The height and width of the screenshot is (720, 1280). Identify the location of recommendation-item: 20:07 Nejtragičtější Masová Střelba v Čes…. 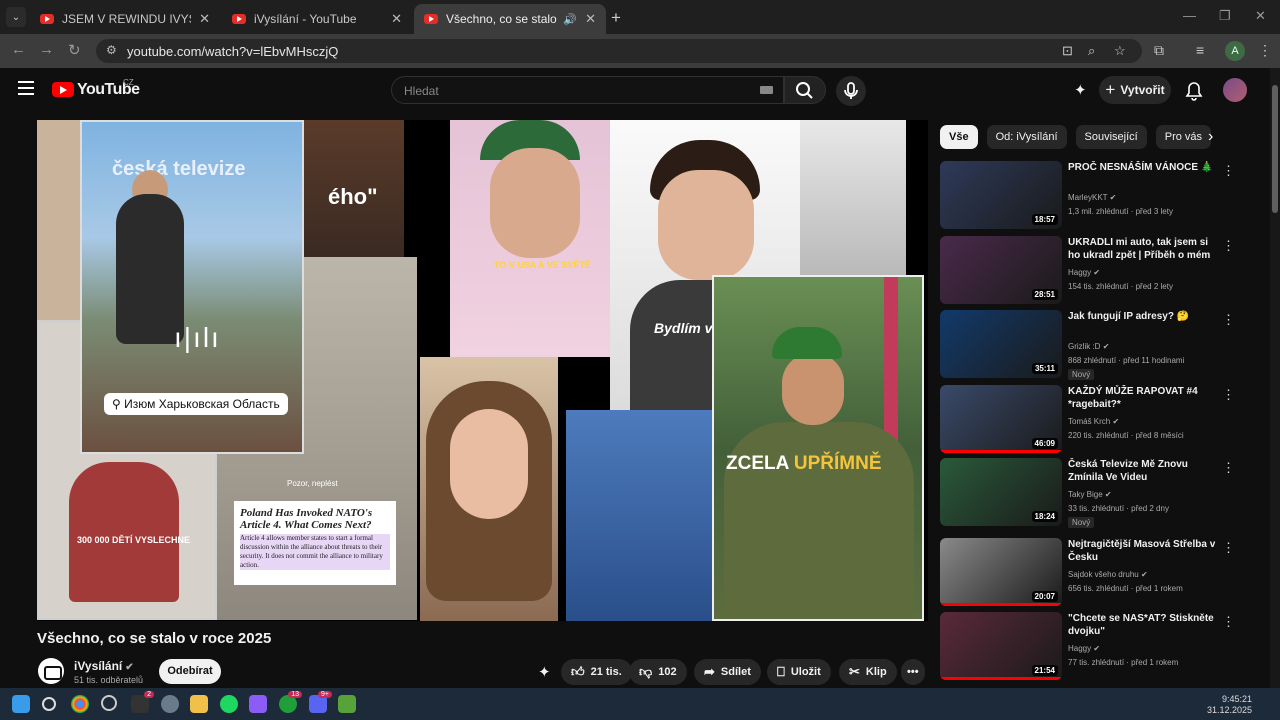
(1101, 572).